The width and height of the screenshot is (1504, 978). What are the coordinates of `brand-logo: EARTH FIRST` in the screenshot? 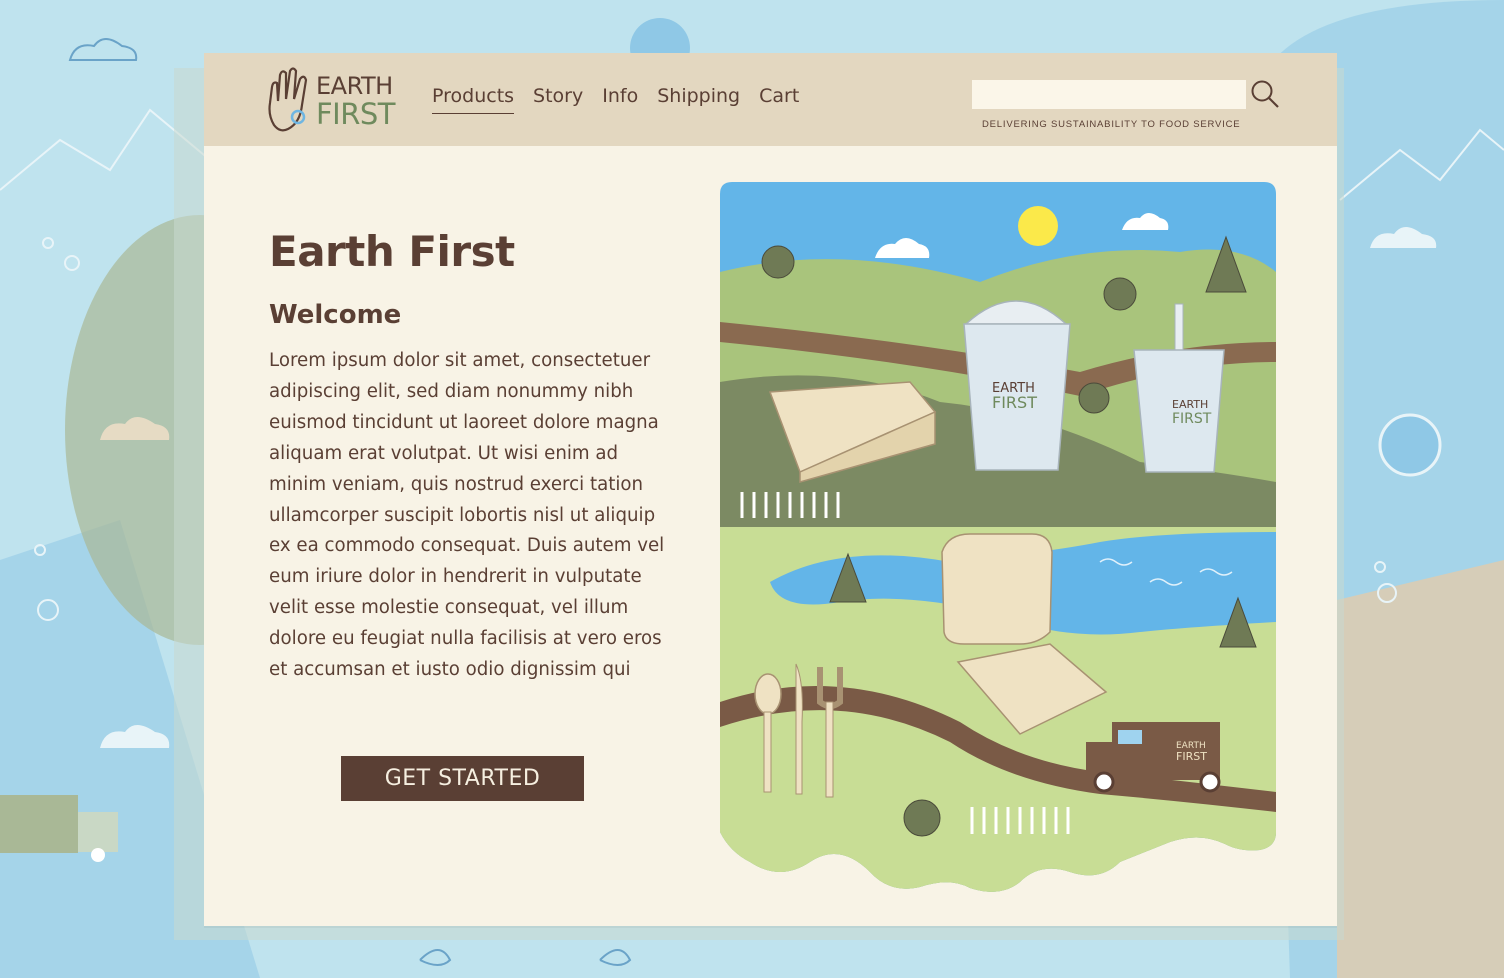 It's located at (330, 101).